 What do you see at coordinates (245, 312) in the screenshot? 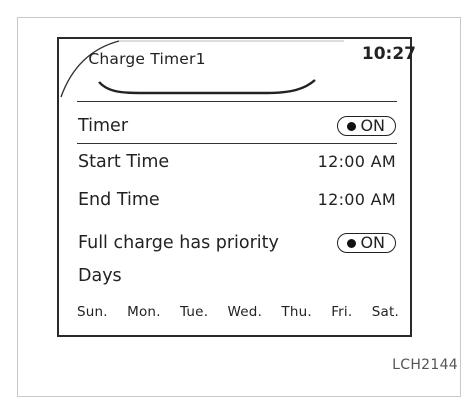
I see `day-wed: Wed.` at bounding box center [245, 312].